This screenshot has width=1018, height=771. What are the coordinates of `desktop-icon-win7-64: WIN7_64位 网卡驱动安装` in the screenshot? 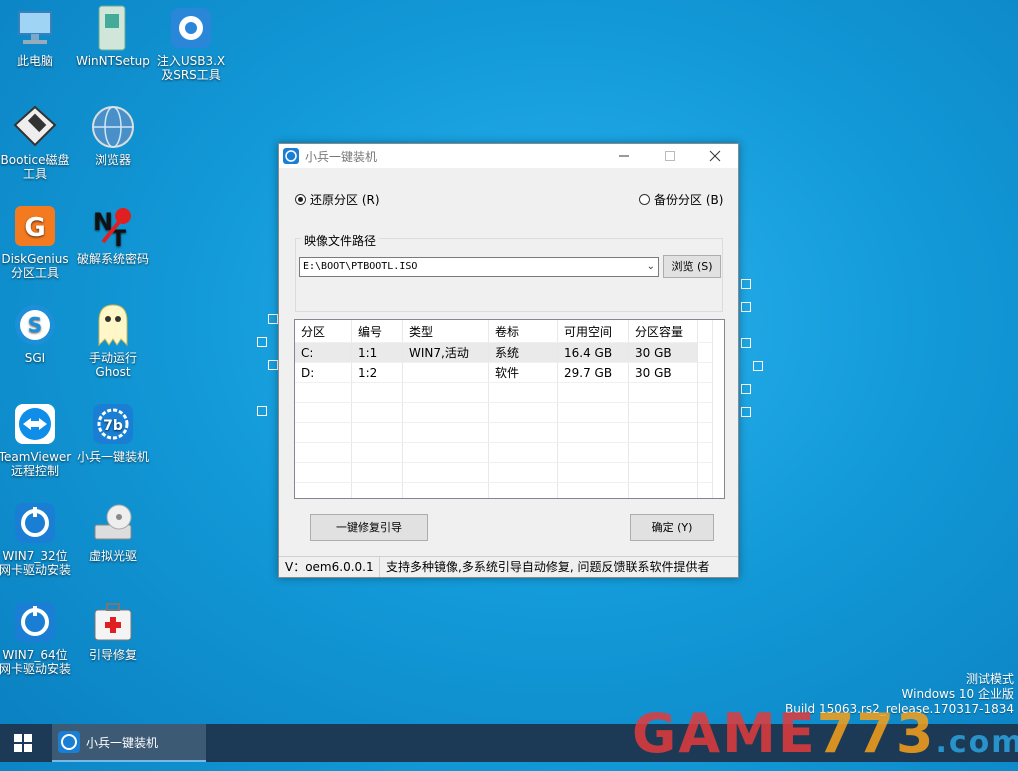 It's located at (36, 637).